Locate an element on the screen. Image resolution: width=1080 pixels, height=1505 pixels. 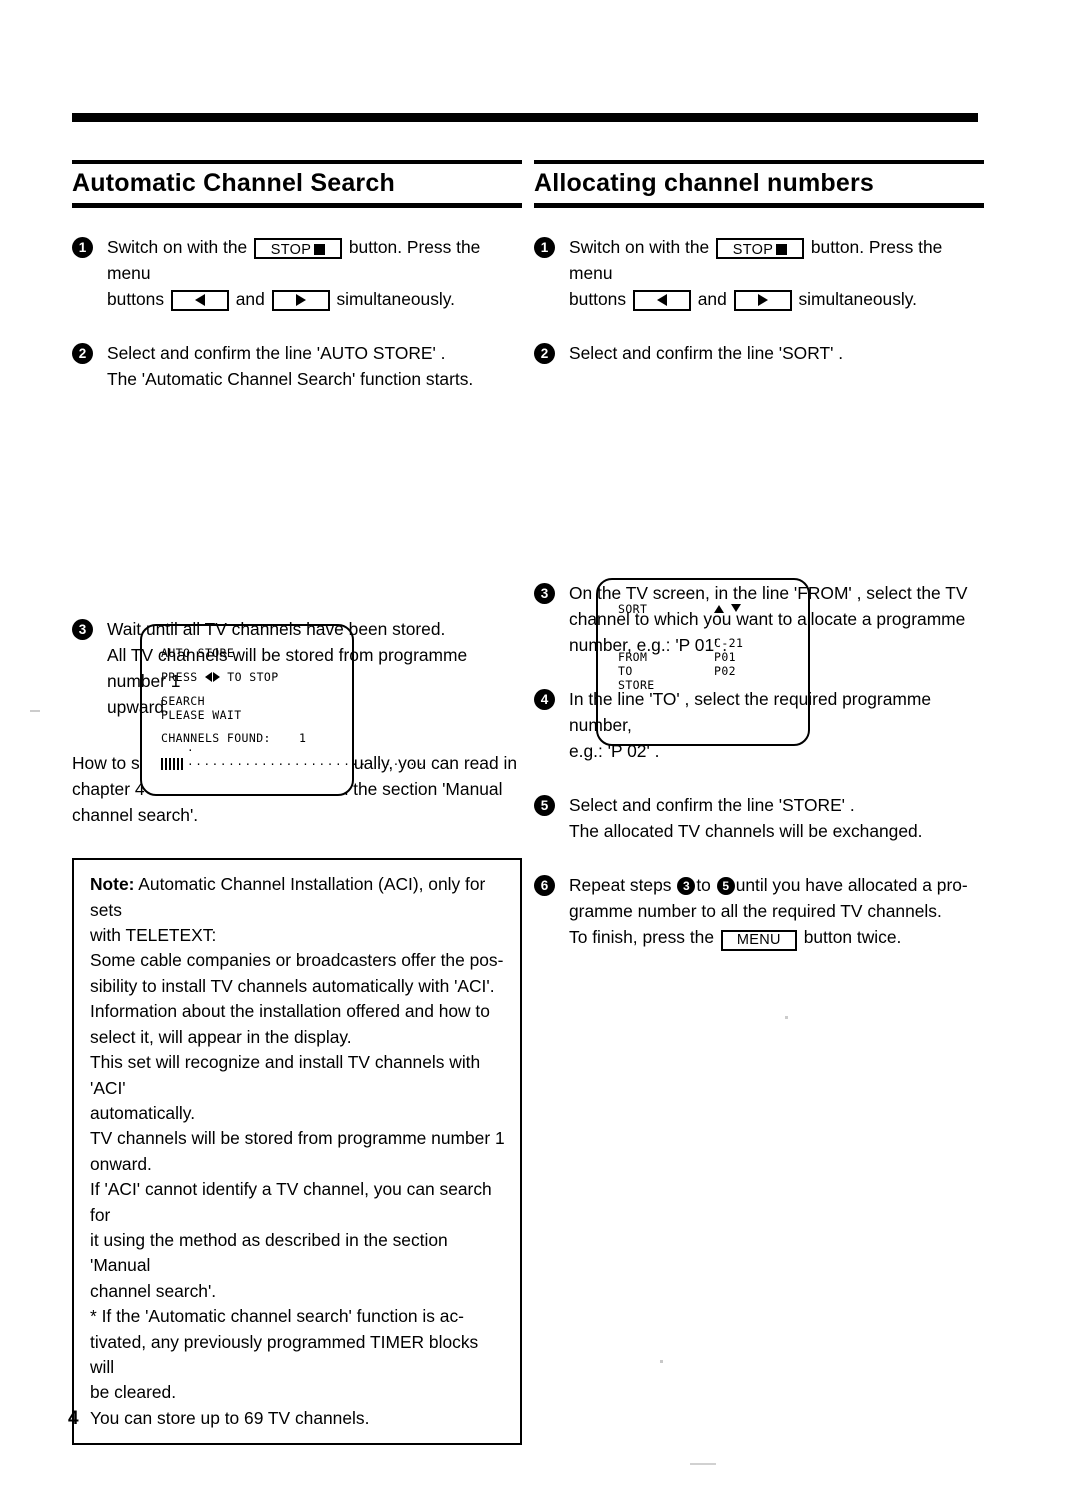
step-6-part1: Repeat steps is located at coordinates (620, 885).